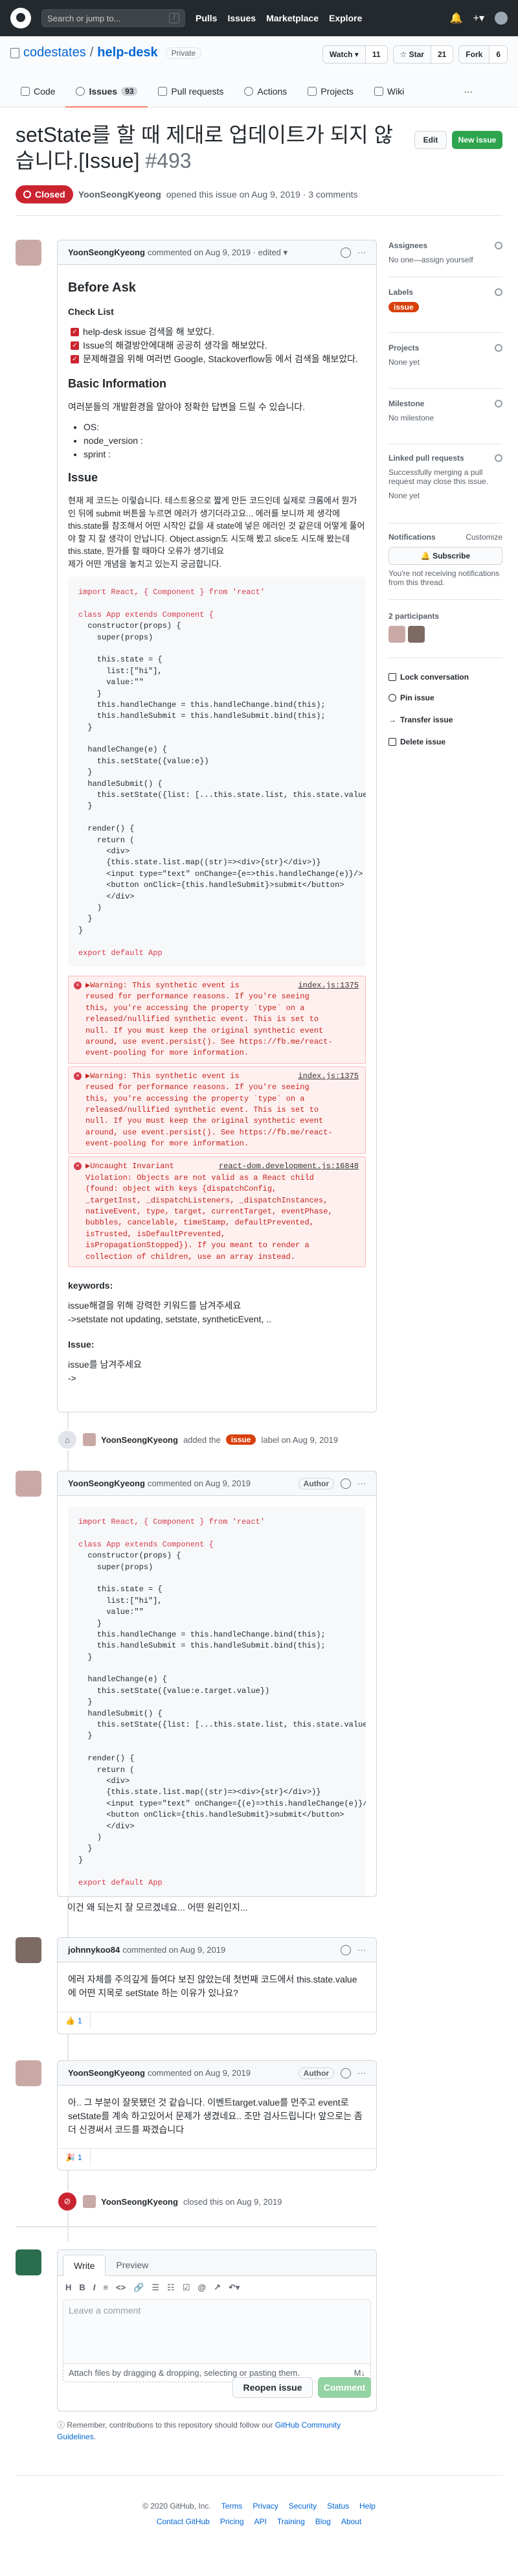 The width and height of the screenshot is (518, 2576). What do you see at coordinates (138, 2288) in the screenshot?
I see `link-icon: 🔗` at bounding box center [138, 2288].